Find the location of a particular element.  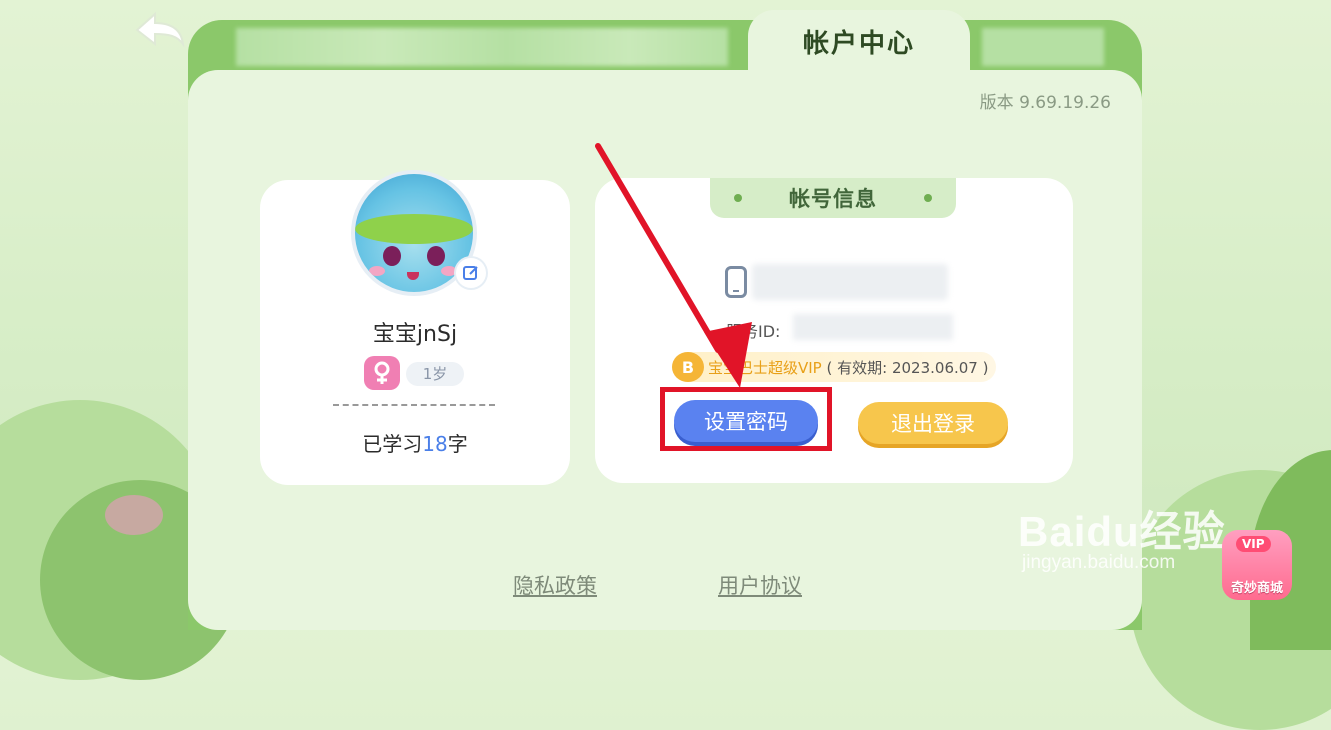

tab-label: 帐户中心 is located at coordinates (858, 43).